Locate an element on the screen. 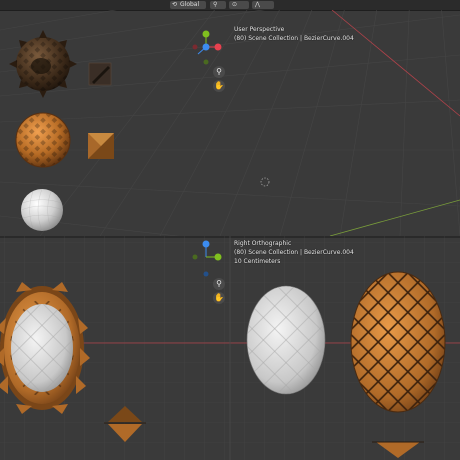 The width and height of the screenshot is (460, 460). proportional-edit-toggle: ⋀ is located at coordinates (263, 5).